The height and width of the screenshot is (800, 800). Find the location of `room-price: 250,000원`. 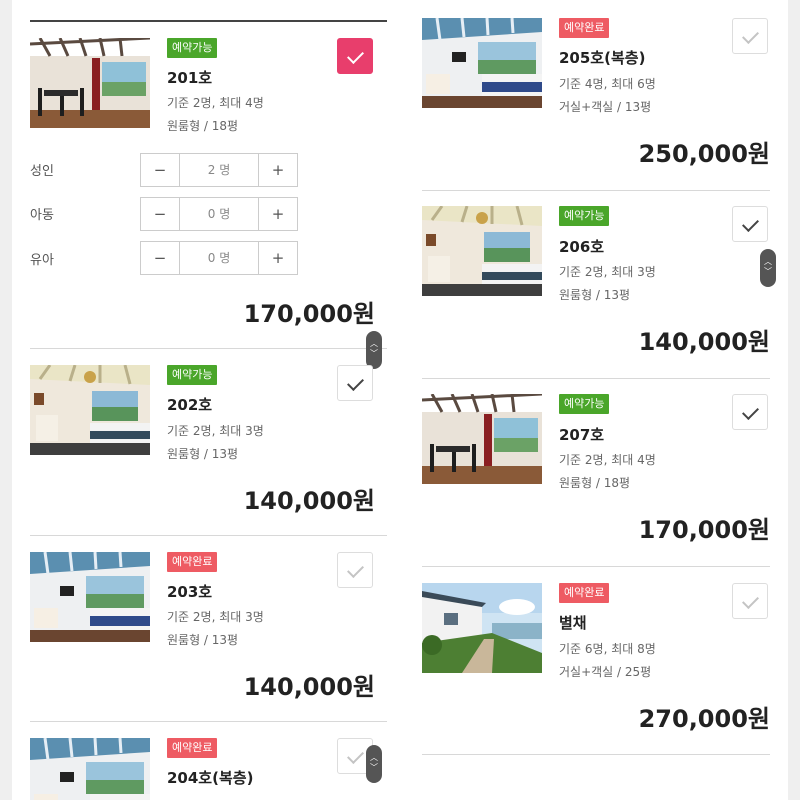

room-price: 250,000원 is located at coordinates (704, 154).